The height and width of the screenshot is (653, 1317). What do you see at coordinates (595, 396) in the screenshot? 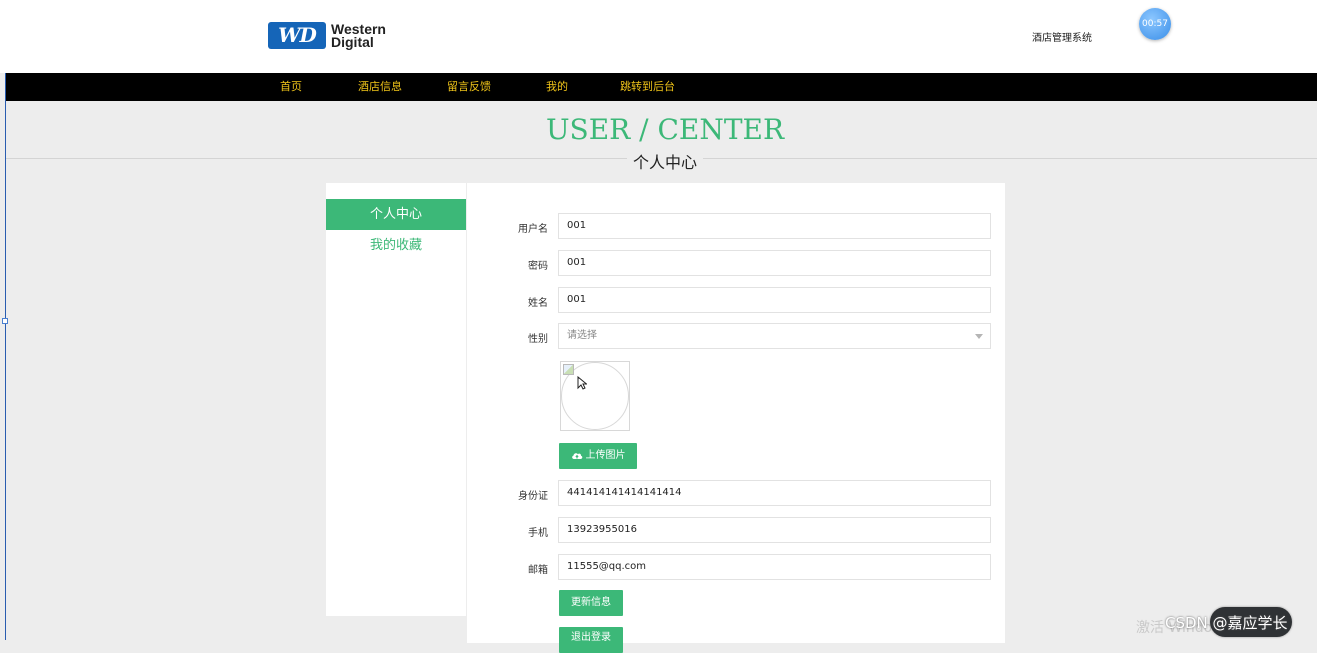
I see `avatar-preview` at bounding box center [595, 396].